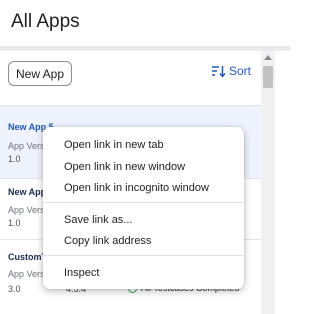  What do you see at coordinates (14, 289) in the screenshot?
I see `app-version-value: 3.0` at bounding box center [14, 289].